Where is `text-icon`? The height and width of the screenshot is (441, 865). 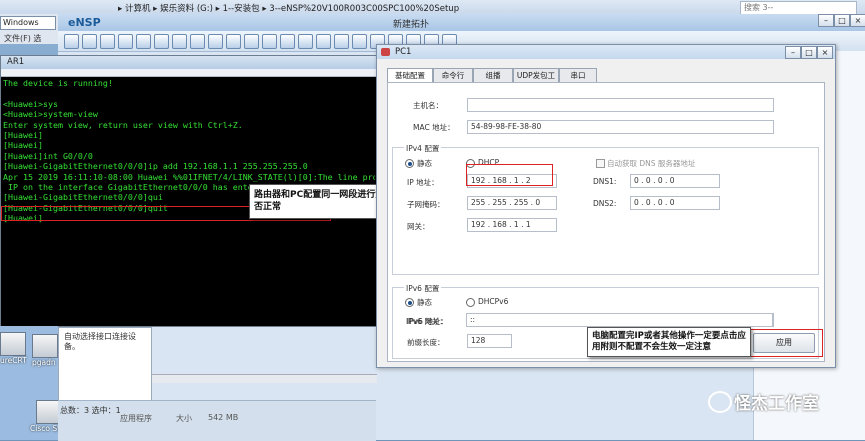 text-icon is located at coordinates (269, 41).